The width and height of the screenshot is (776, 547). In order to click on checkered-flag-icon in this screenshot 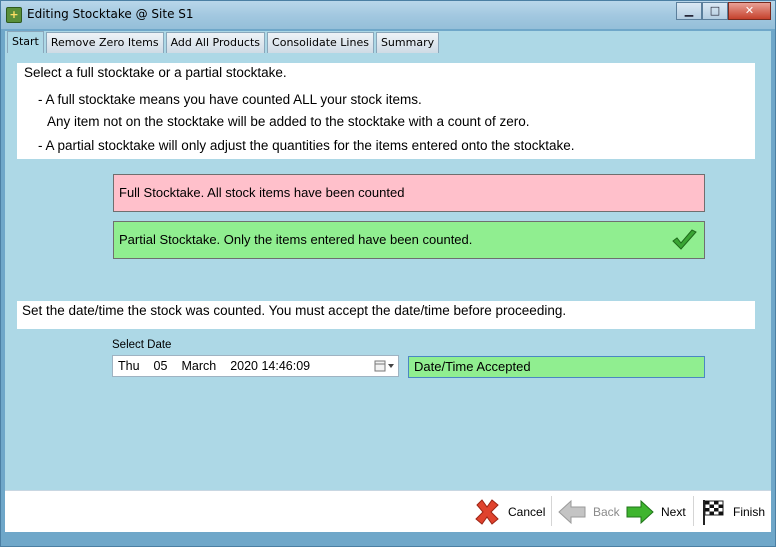, I will do `click(713, 512)`.